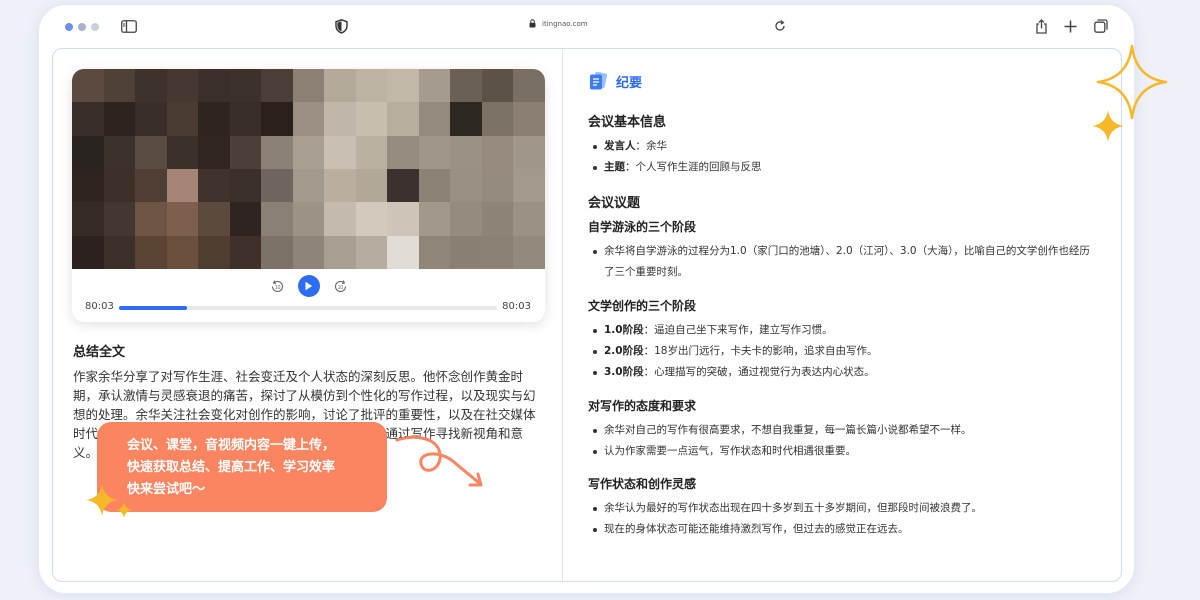  I want to click on share-icon, so click(1041, 26).